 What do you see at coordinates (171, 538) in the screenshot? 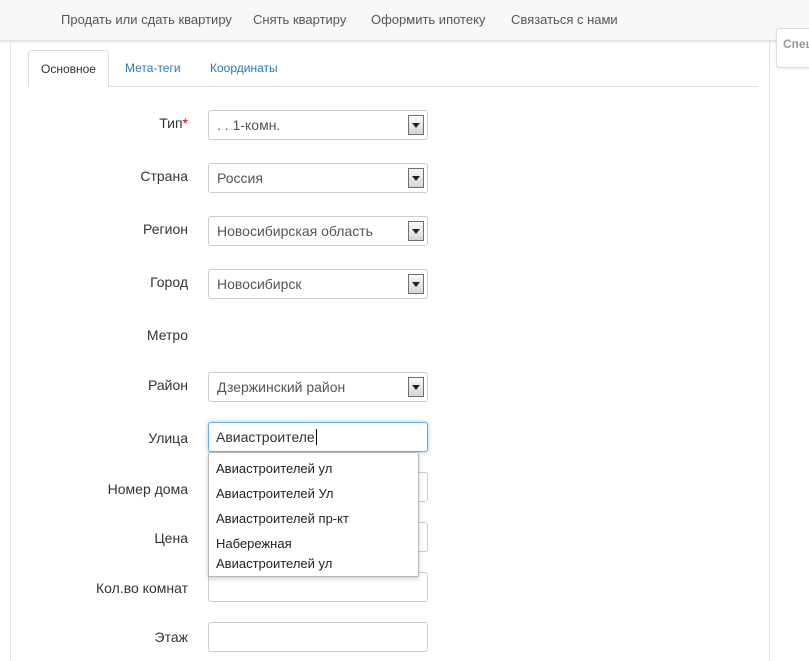
I see `price-label: Цена` at bounding box center [171, 538].